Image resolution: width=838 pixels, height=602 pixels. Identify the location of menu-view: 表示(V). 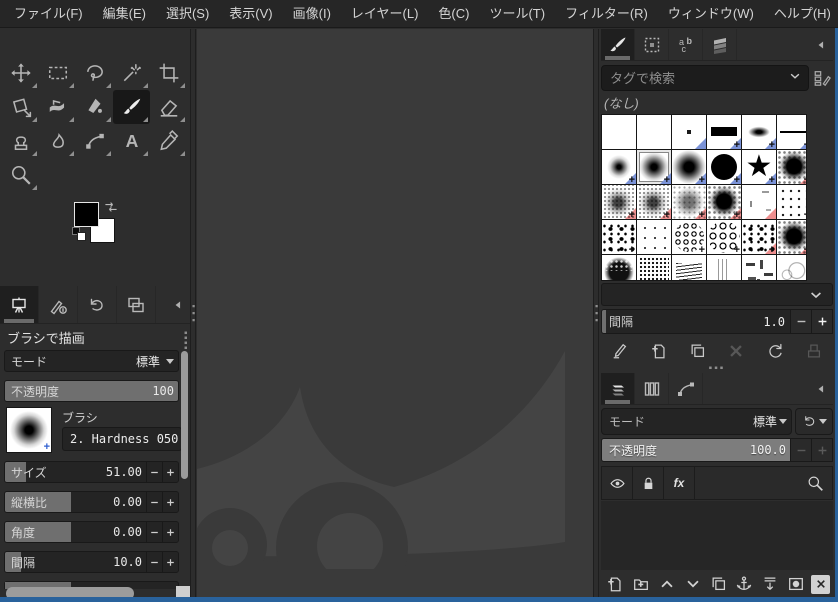
(250, 14).